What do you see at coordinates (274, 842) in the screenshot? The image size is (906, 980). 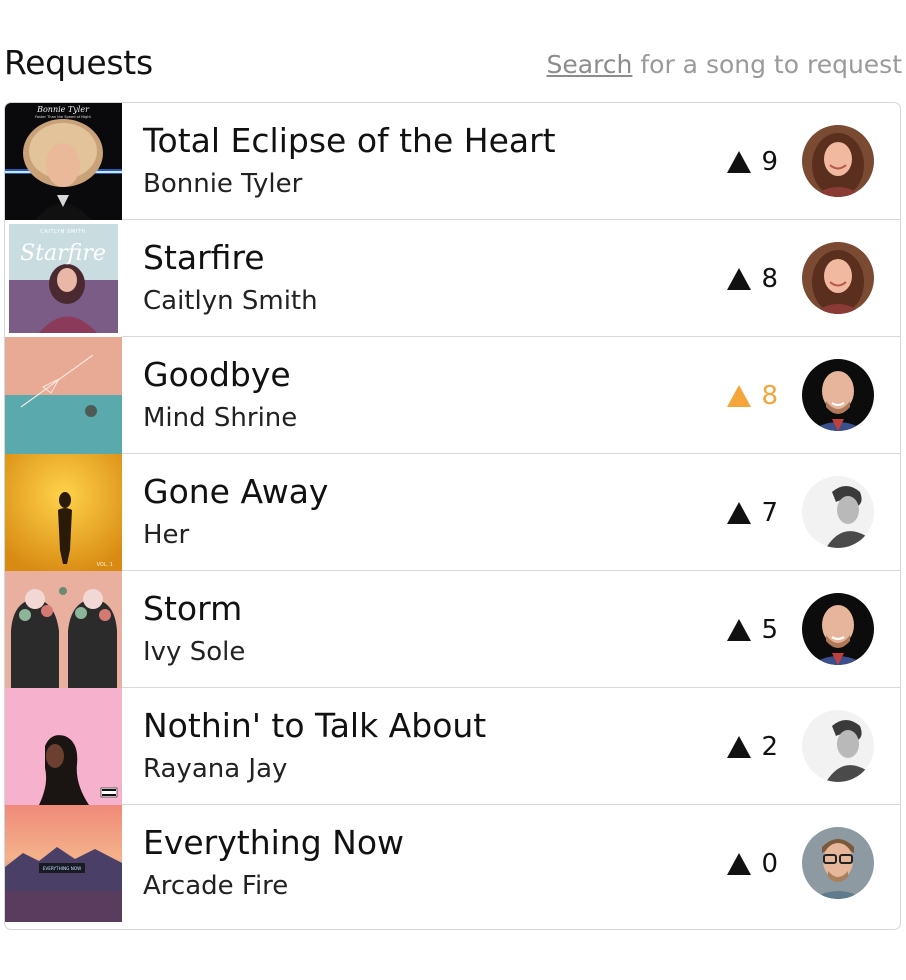 I see `song-title: Everything Now` at bounding box center [274, 842].